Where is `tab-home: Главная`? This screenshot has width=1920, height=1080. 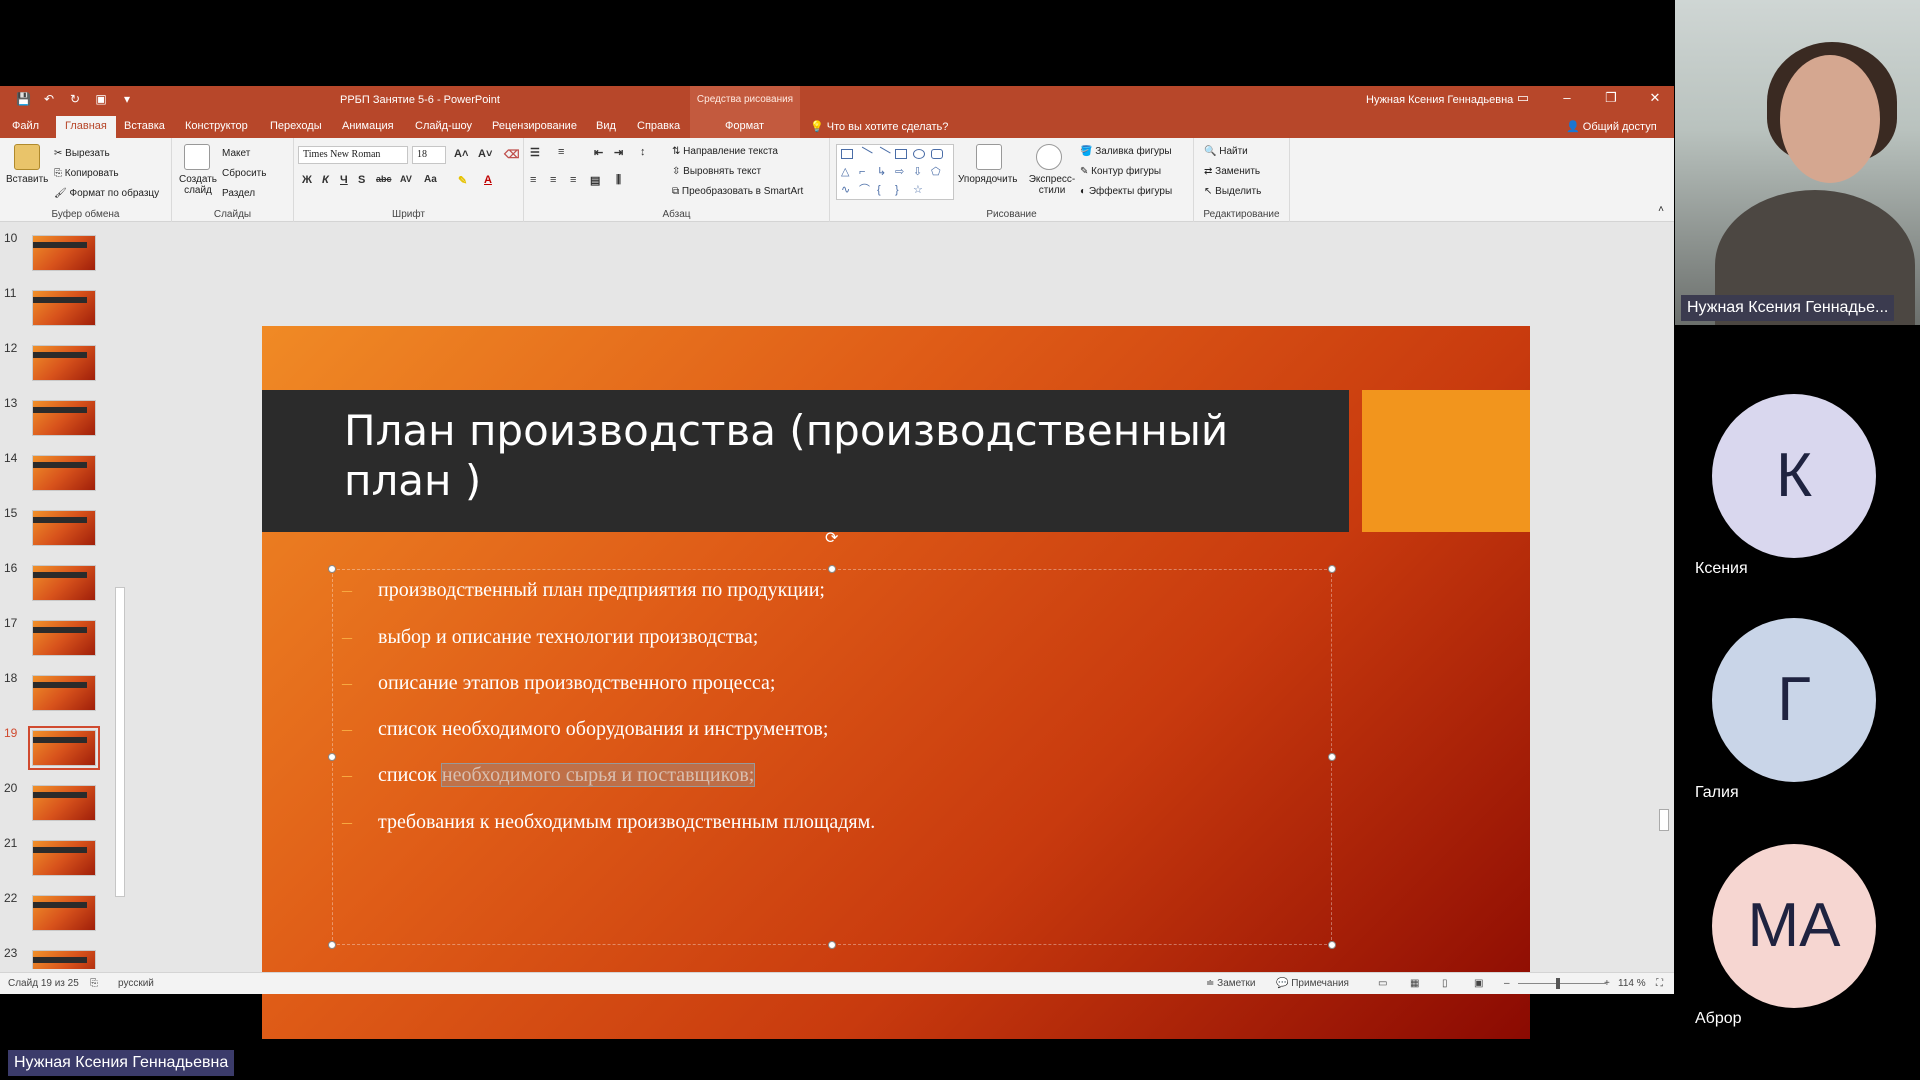 tab-home: Главная is located at coordinates (86, 127).